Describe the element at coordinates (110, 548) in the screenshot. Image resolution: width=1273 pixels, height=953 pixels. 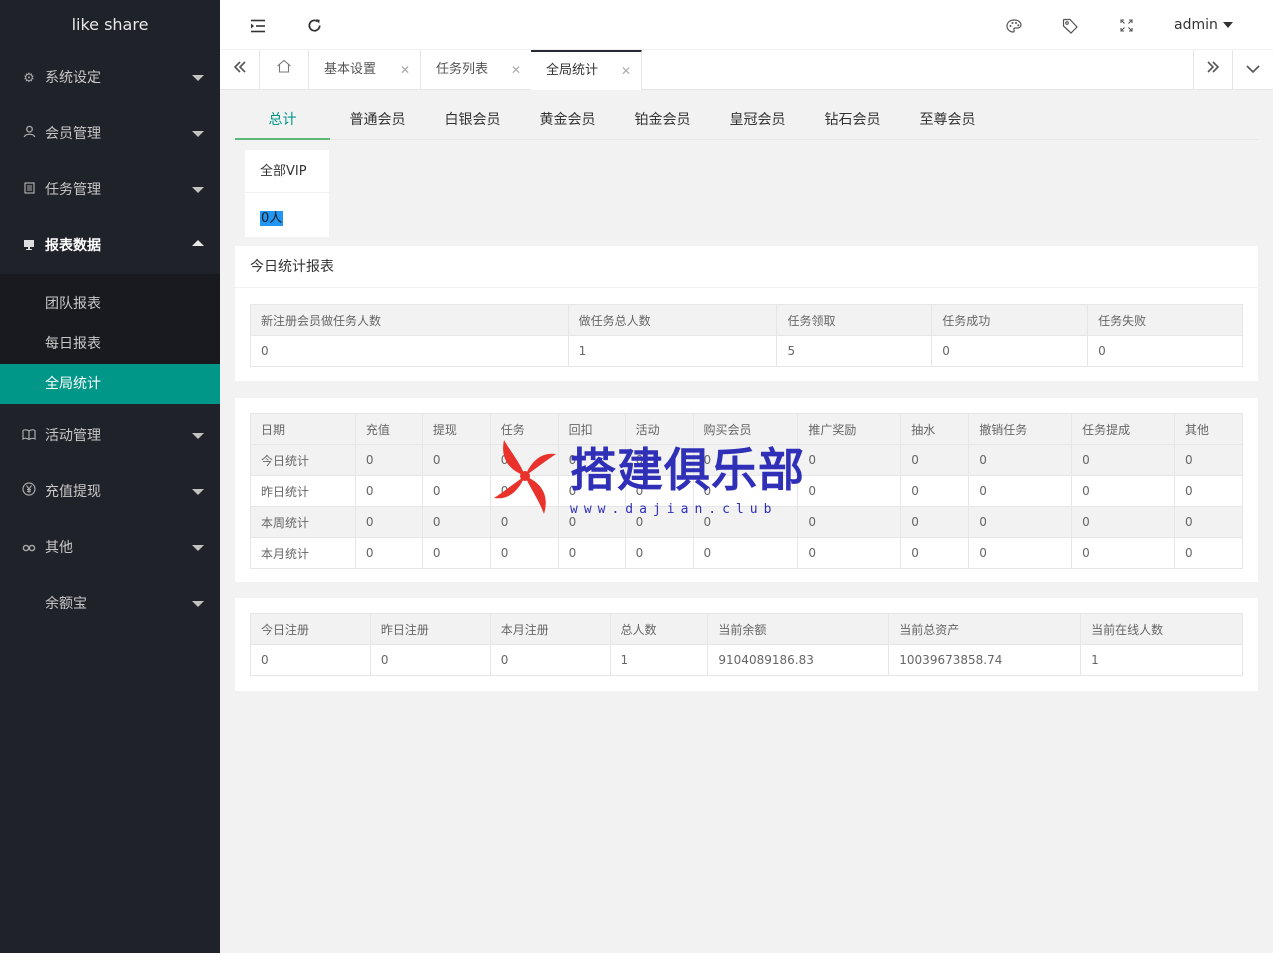
I see `sidebar-item-other: 其他` at that location.